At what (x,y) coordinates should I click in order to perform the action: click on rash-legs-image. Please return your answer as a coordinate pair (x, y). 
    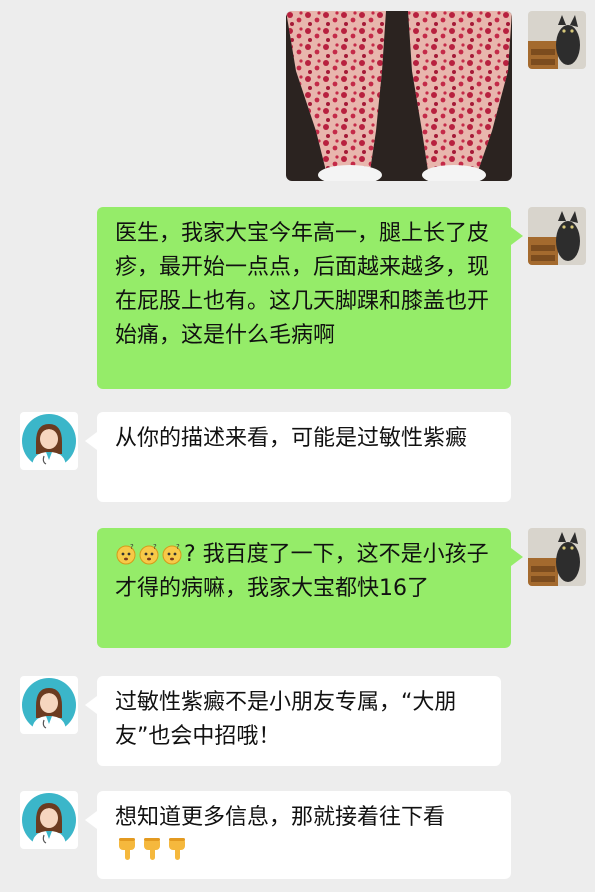
    Looking at the image, I should click on (399, 96).